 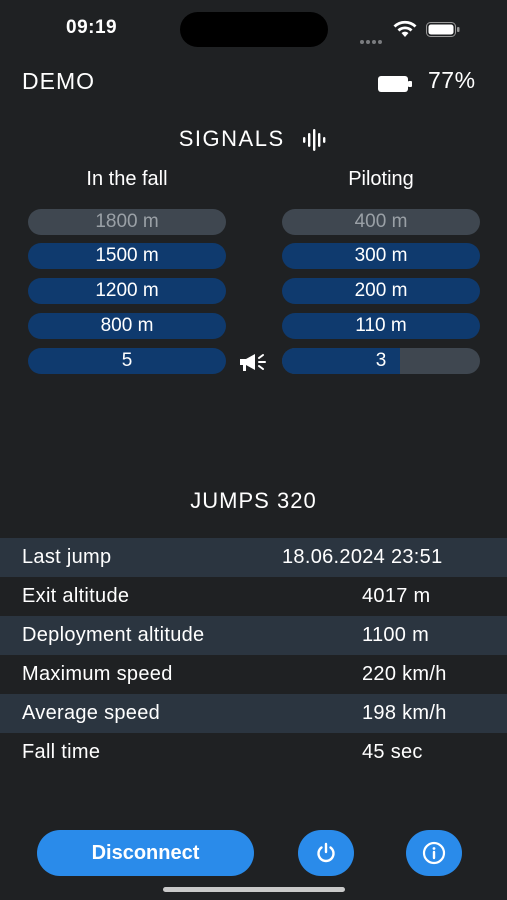 What do you see at coordinates (381, 326) in the screenshot?
I see `piloting-signal-110: 110 m` at bounding box center [381, 326].